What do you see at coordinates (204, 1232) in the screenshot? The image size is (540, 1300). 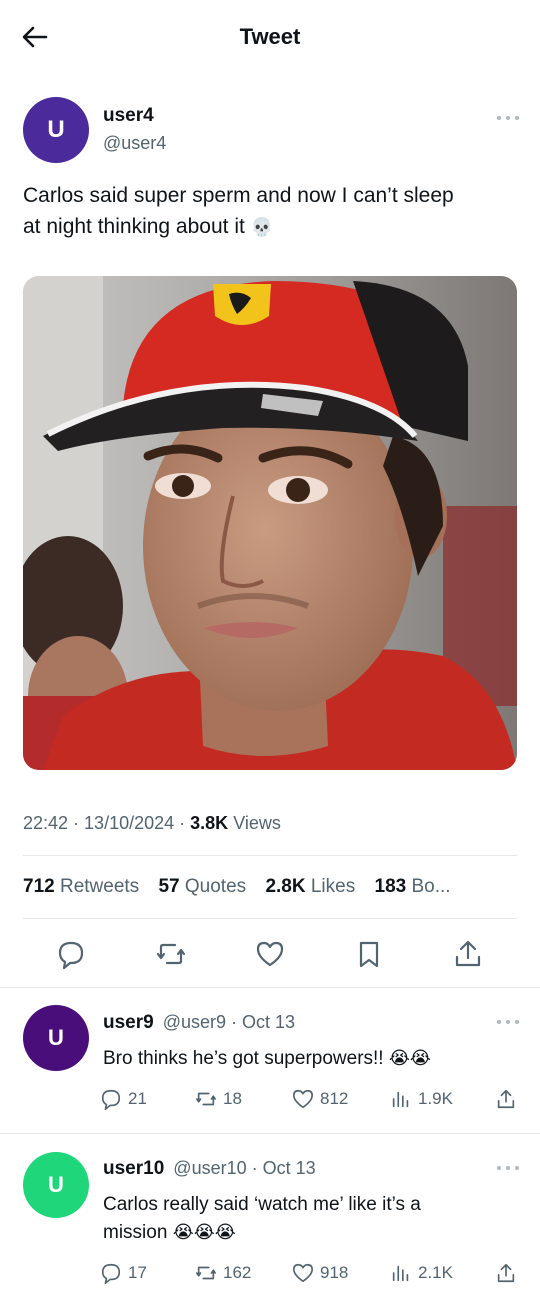 I see `crying-emoji: 😭😭😭` at bounding box center [204, 1232].